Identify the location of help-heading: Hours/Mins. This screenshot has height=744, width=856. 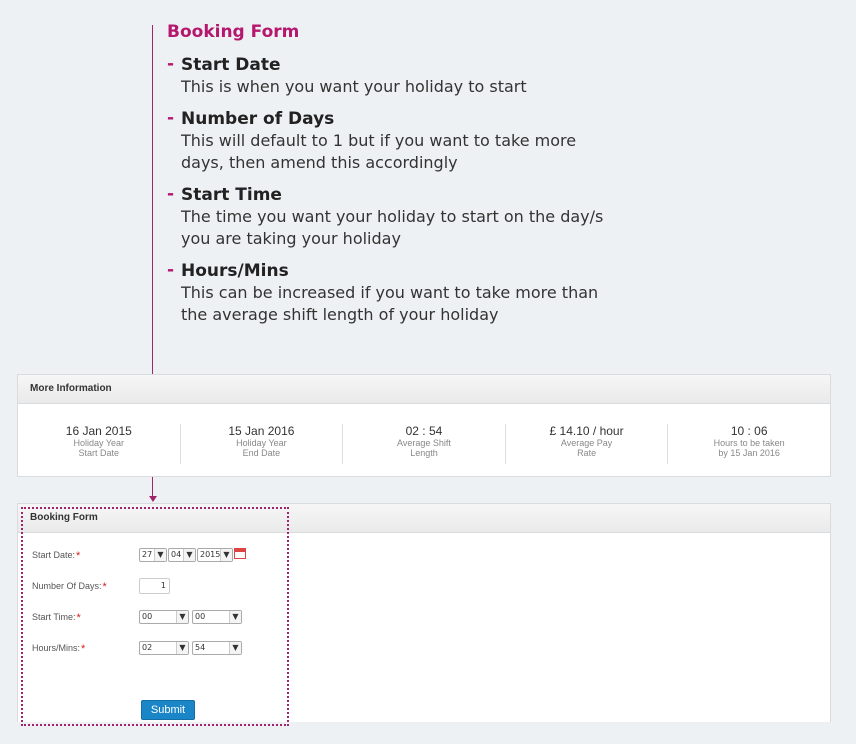
(235, 271).